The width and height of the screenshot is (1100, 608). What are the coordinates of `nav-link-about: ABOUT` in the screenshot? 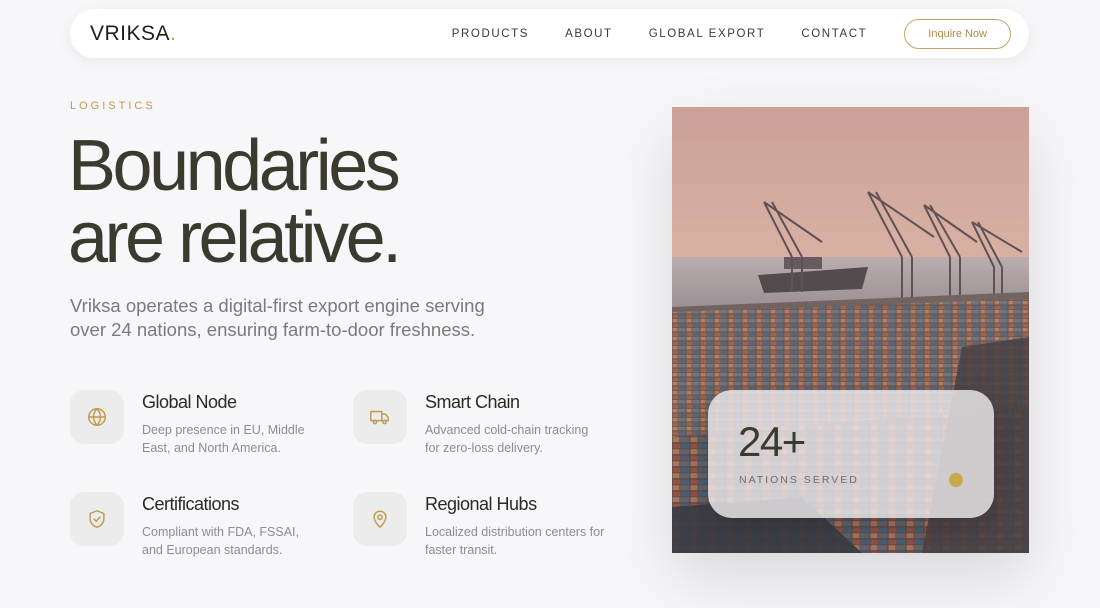 It's located at (589, 34).